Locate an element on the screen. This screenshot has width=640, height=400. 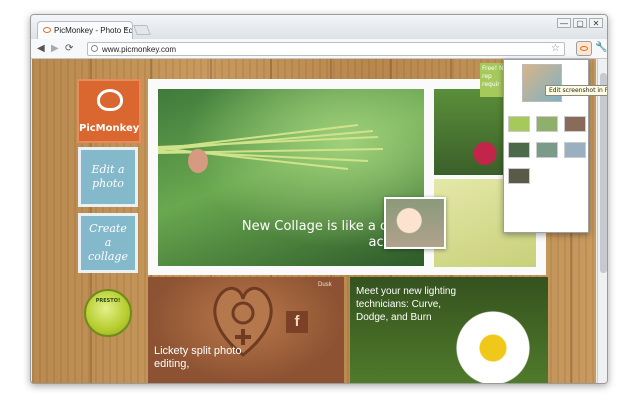
scroll-thumb is located at coordinates (603, 173).